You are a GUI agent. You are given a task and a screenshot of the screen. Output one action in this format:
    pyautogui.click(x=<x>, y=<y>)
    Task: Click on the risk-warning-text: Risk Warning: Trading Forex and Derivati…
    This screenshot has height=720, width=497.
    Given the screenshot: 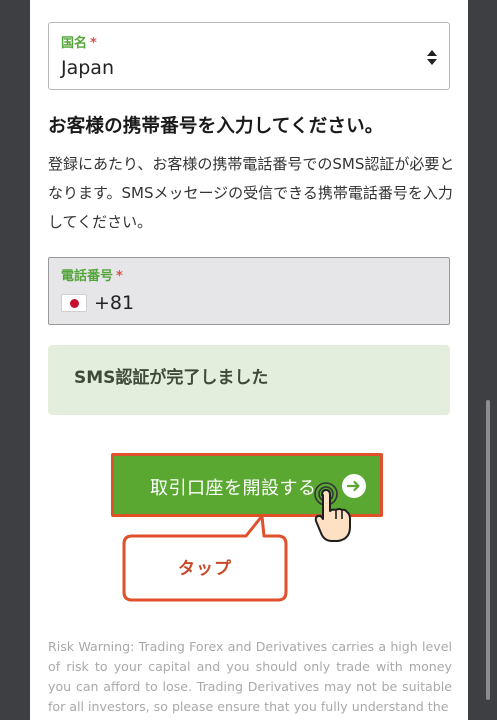 What is the action you would take?
    pyautogui.click(x=250, y=676)
    